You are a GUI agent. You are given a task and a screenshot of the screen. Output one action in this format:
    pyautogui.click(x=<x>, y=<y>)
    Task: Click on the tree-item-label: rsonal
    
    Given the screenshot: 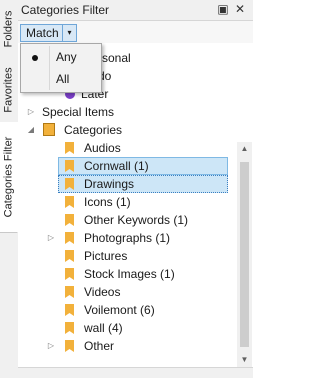 What is the action you would take?
    pyautogui.click(x=114, y=58)
    